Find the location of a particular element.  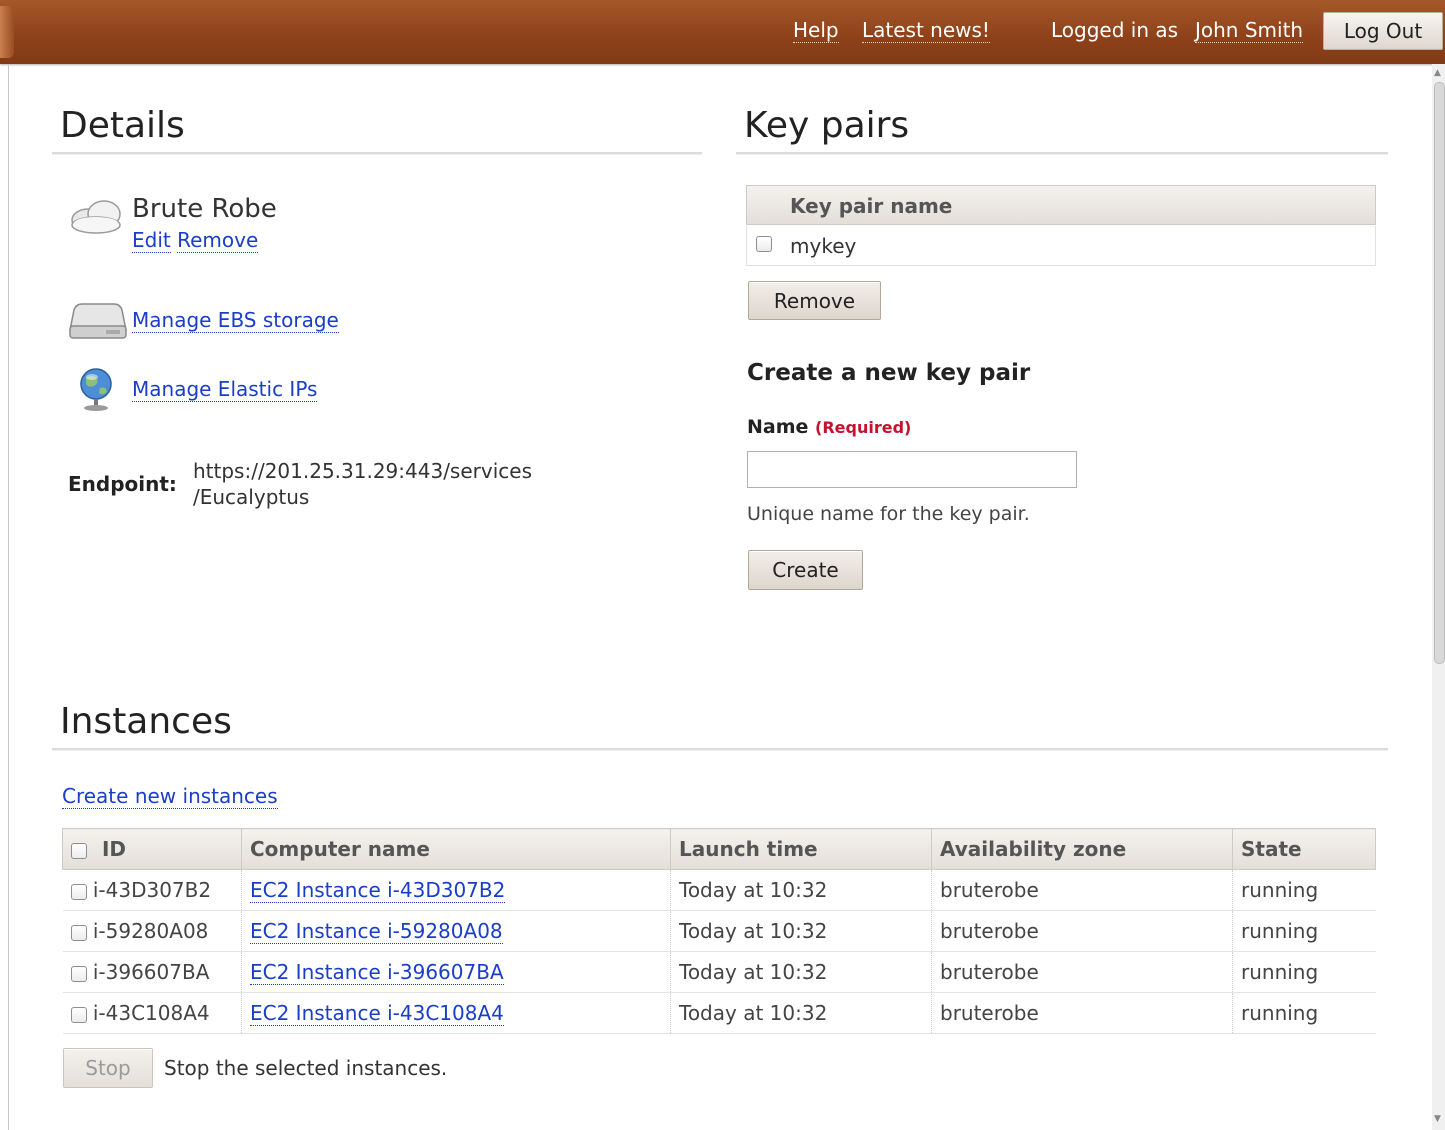

instance-id-cell: i-59280A08 is located at coordinates (152, 931).